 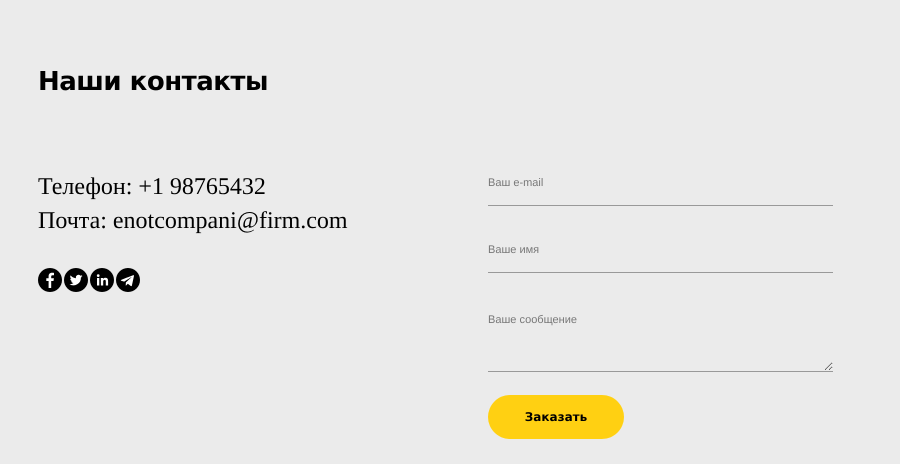 I want to click on contact-line: Телефон: +1 98765432, so click(x=152, y=187).